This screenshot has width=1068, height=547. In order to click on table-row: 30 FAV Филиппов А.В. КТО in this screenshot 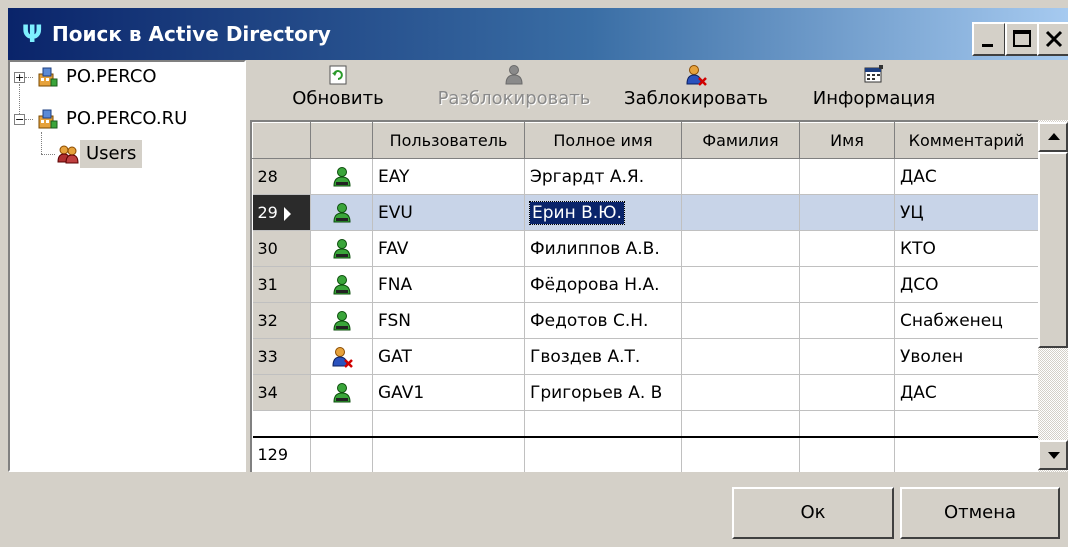, I will do `click(645, 248)`.